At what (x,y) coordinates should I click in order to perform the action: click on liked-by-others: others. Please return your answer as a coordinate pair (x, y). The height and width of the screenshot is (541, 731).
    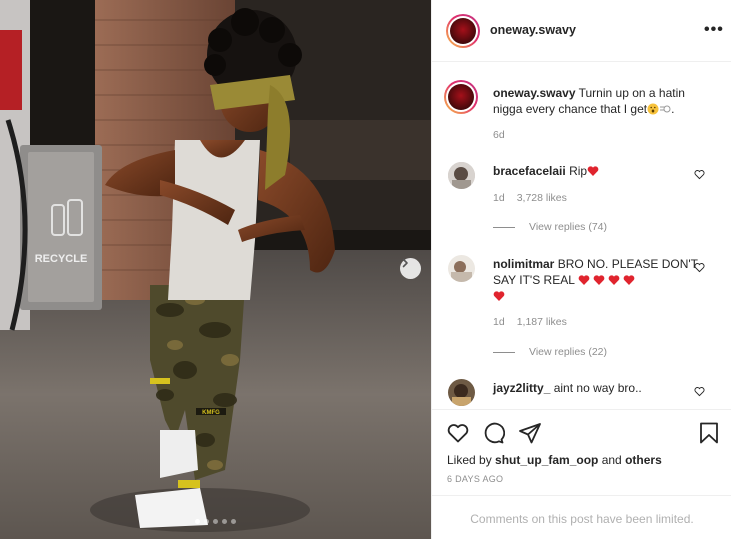
    Looking at the image, I should click on (643, 460).